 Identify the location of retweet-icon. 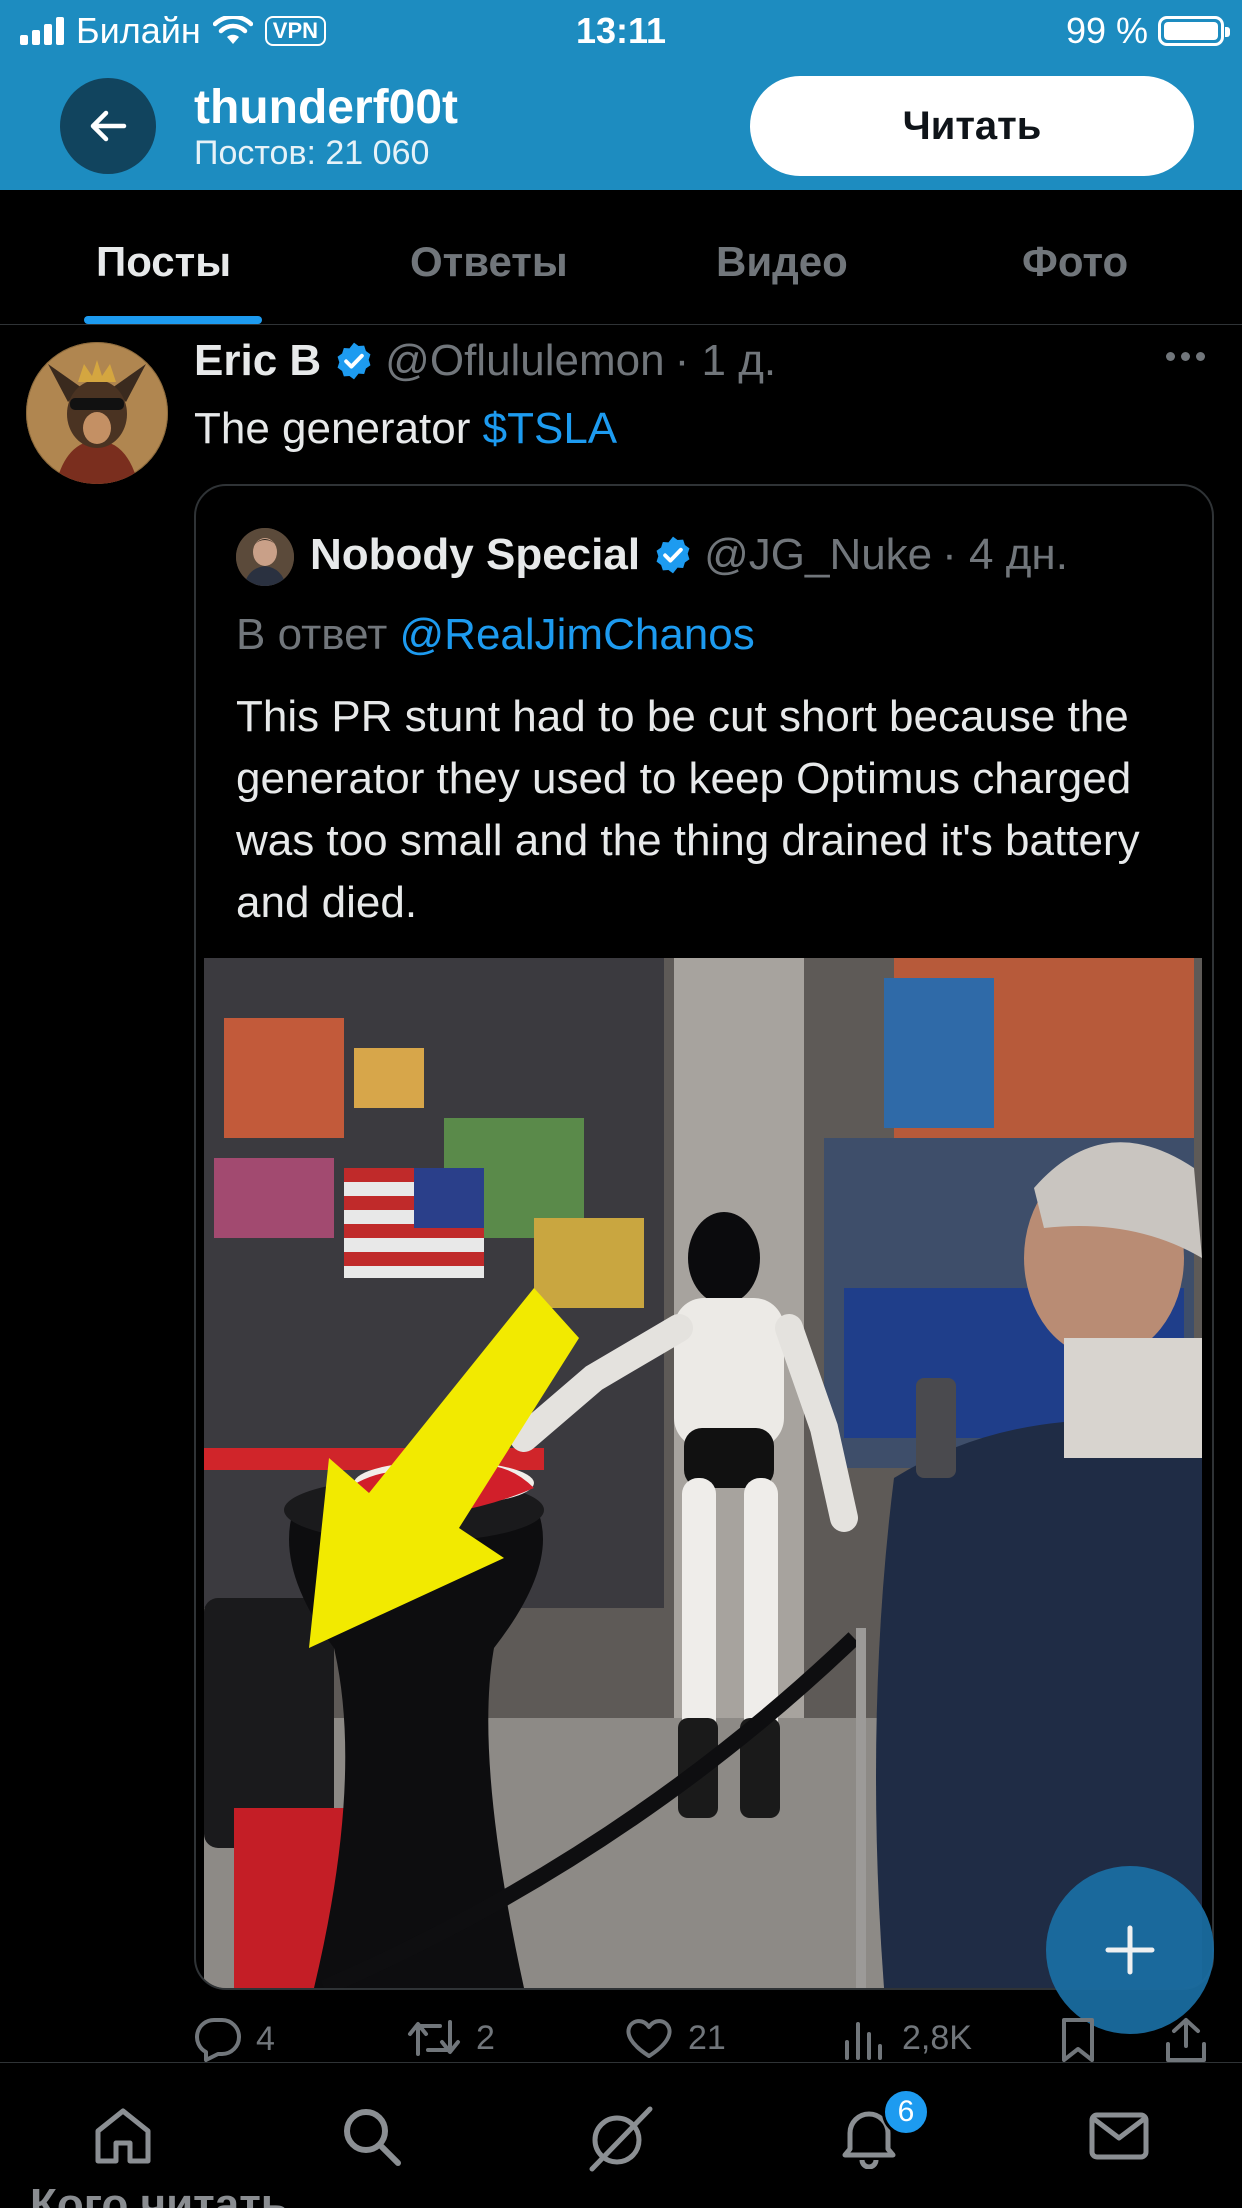
(434, 2038).